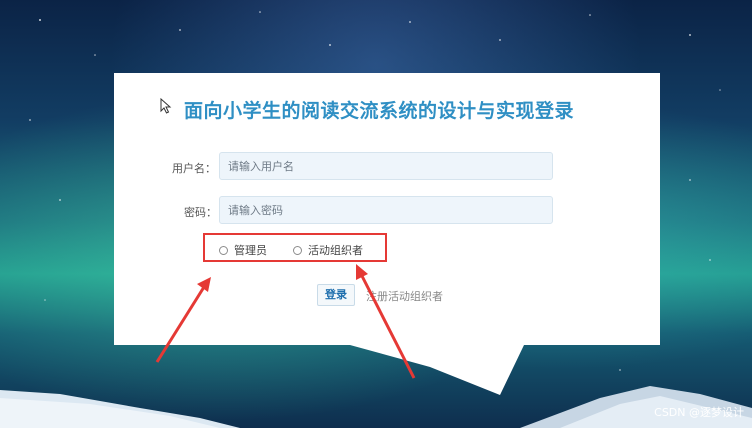  I want to click on username-label: 用户名：, so click(194, 168).